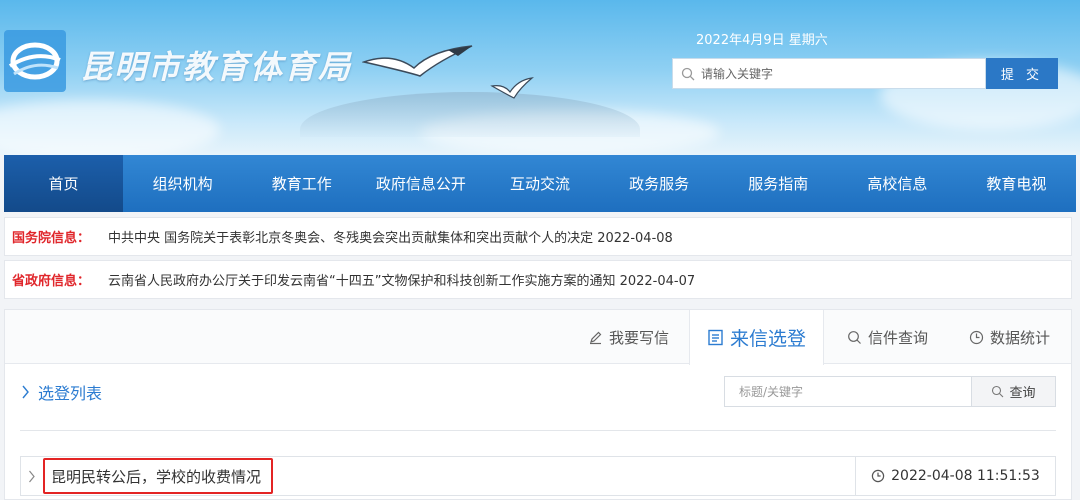 The width and height of the screenshot is (1080, 500). What do you see at coordinates (216, 67) in the screenshot?
I see `site-title: 昆明市教育体育局` at bounding box center [216, 67].